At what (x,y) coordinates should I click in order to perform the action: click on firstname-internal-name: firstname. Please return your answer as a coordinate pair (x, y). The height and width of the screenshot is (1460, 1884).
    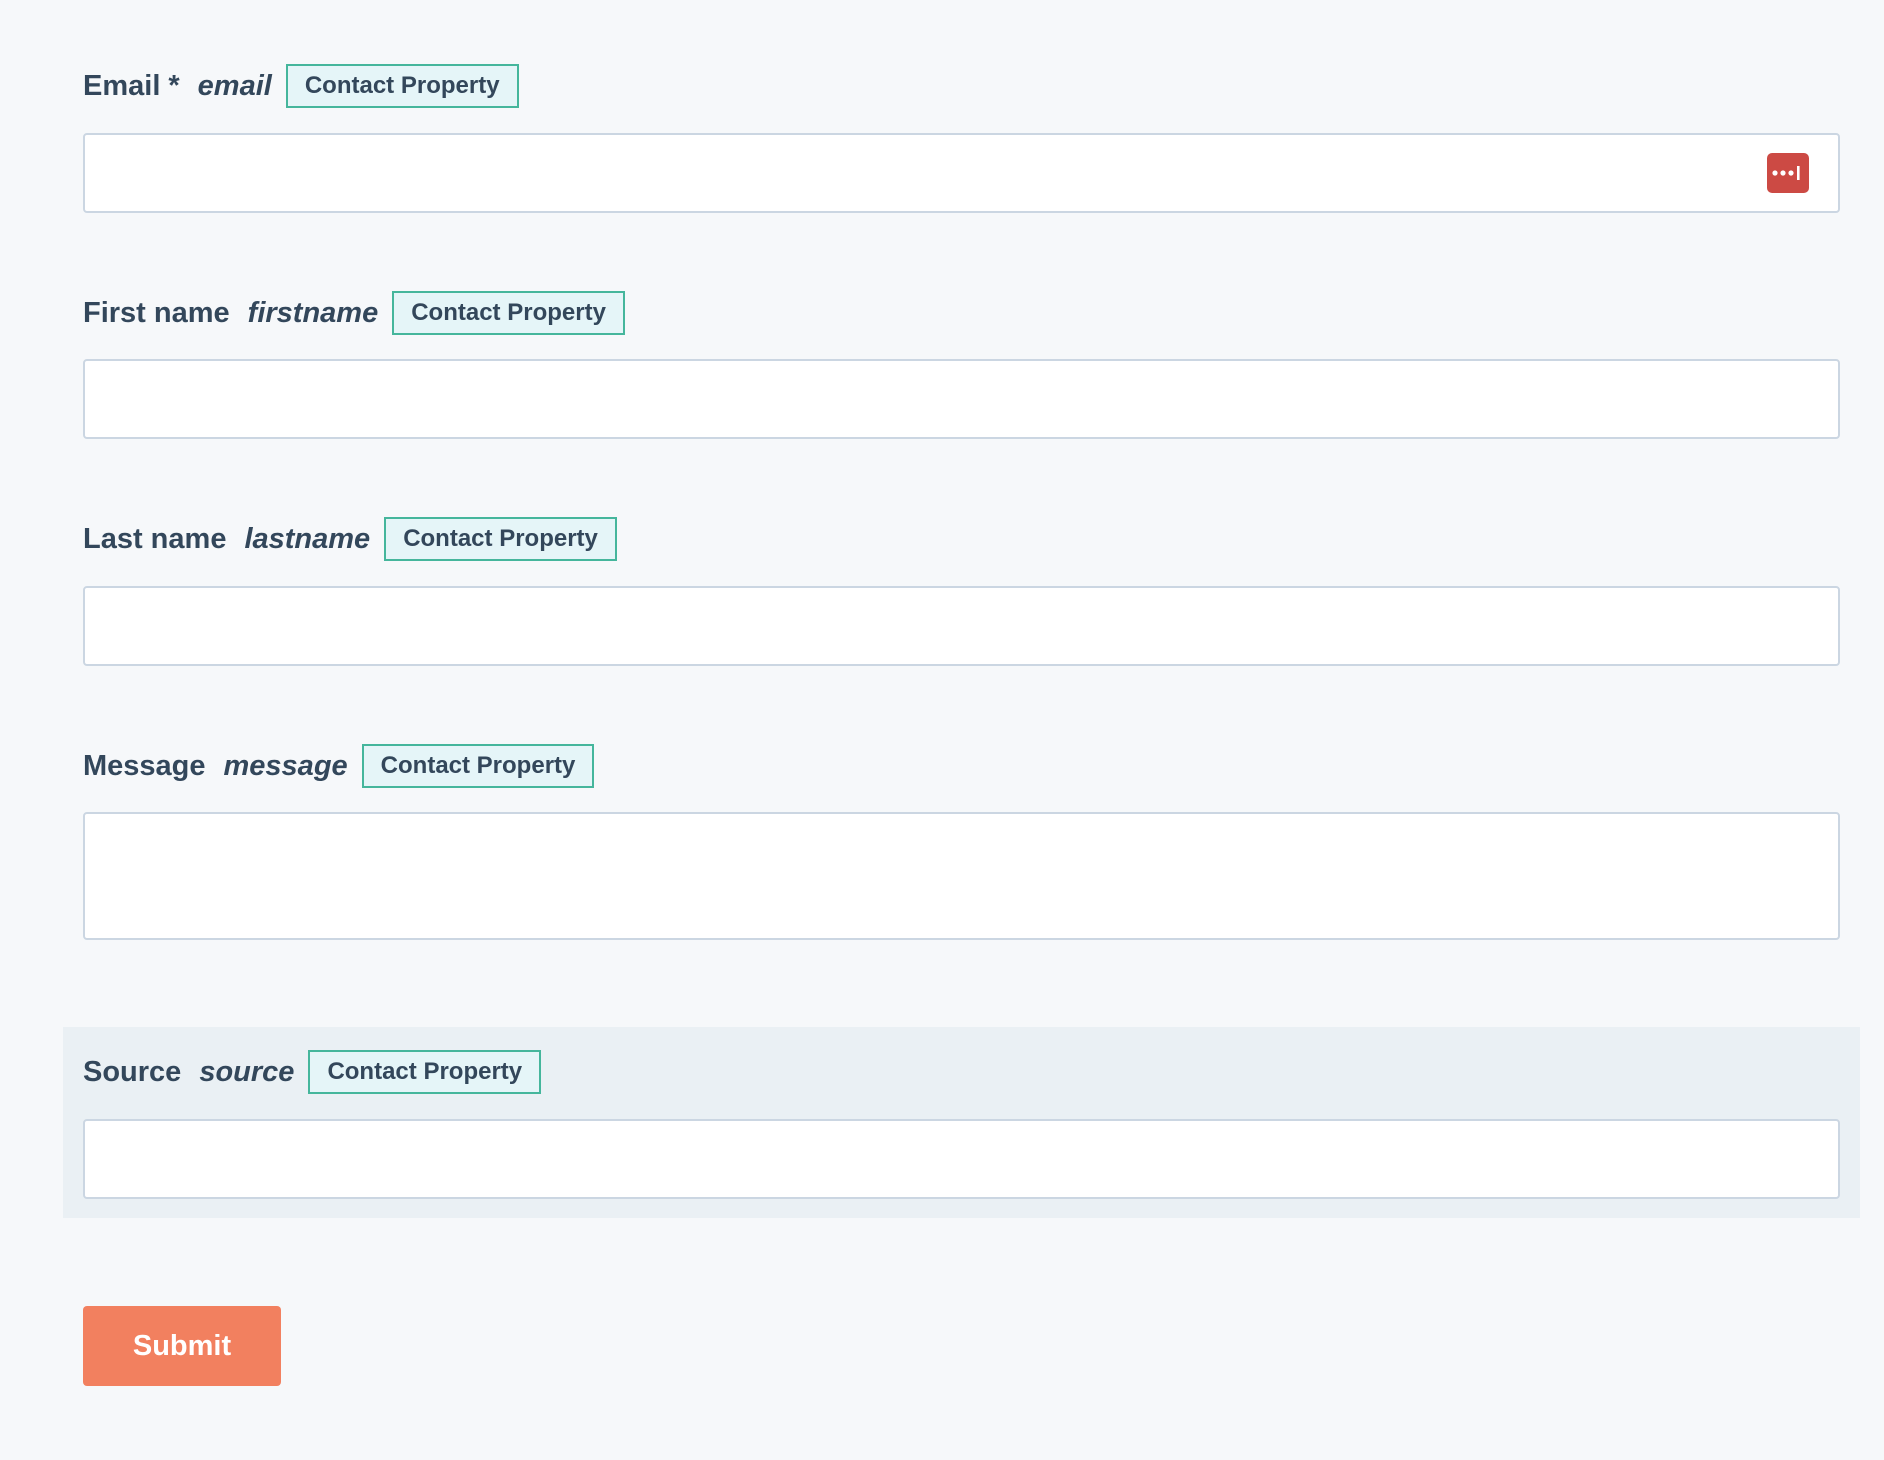
    Looking at the image, I should click on (313, 312).